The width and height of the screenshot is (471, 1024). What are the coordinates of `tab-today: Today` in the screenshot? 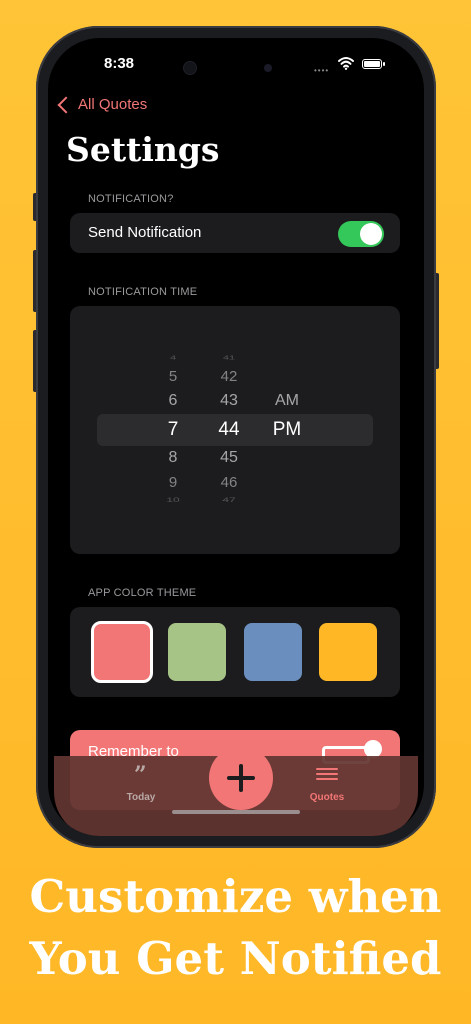 It's located at (141, 797).